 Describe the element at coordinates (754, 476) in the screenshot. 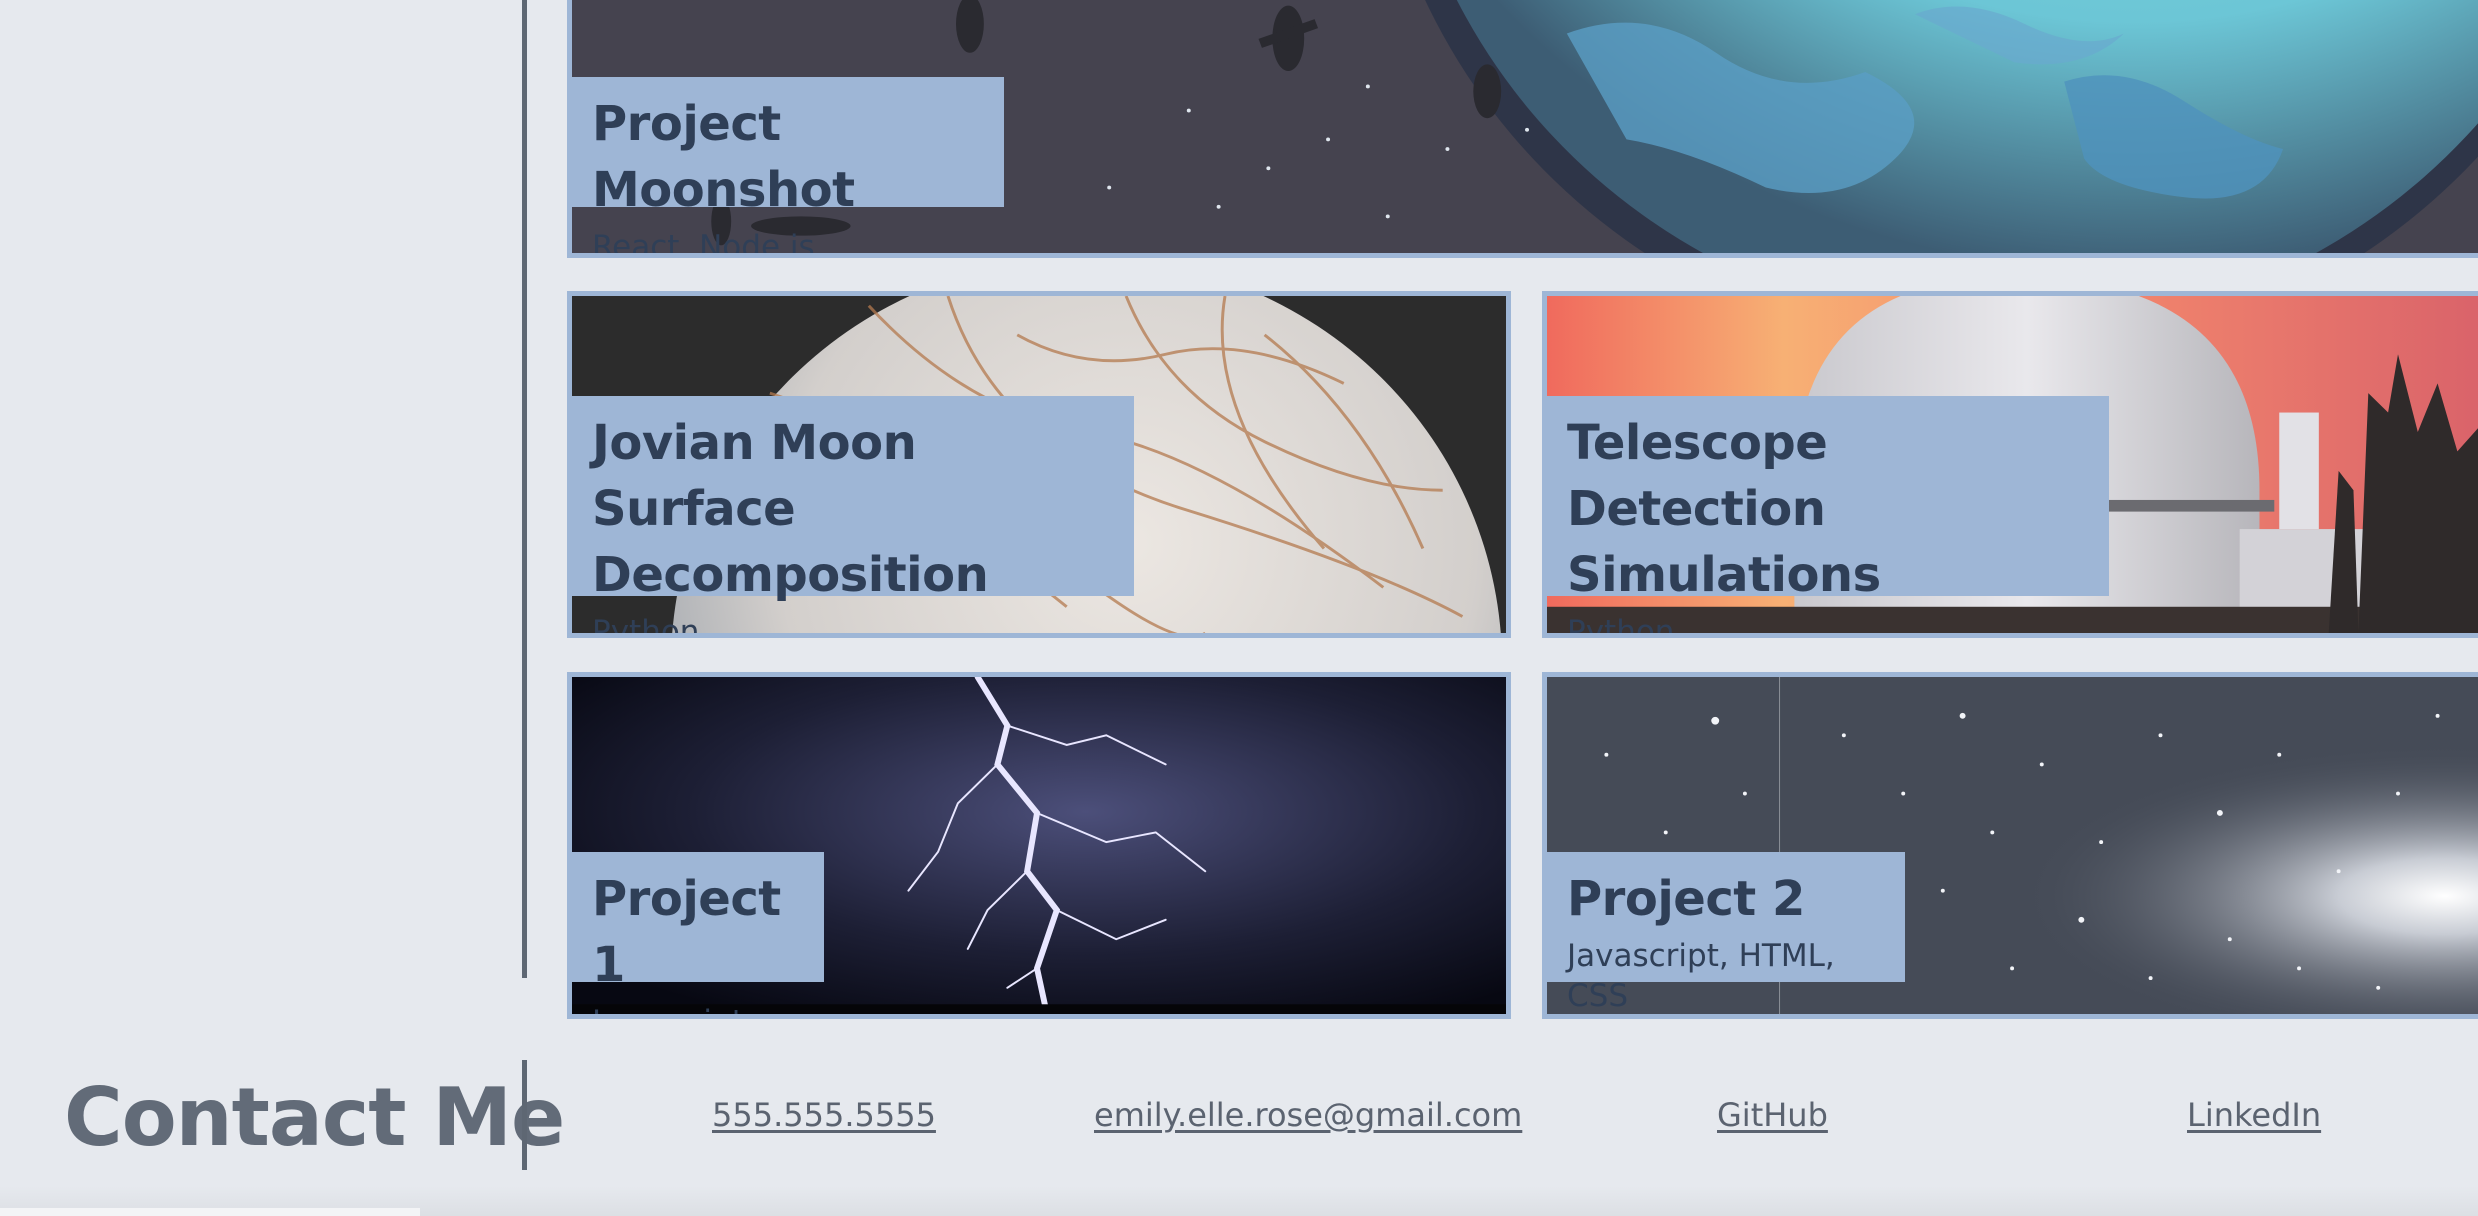

I see `project-title-line-1: Jovian Moon Surface` at that location.